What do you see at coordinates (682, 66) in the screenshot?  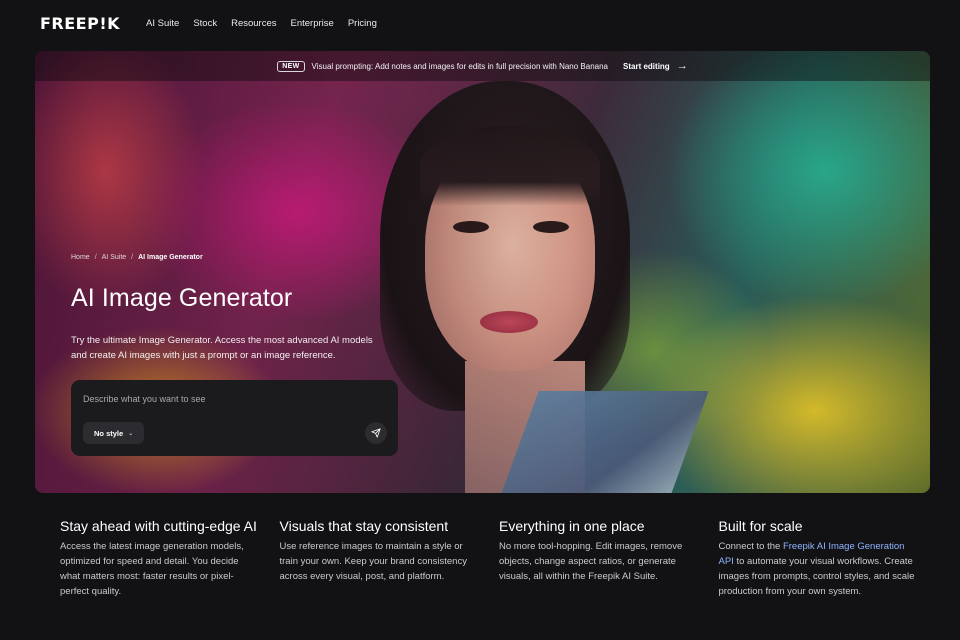 I see `arrow-right-icon: →` at bounding box center [682, 66].